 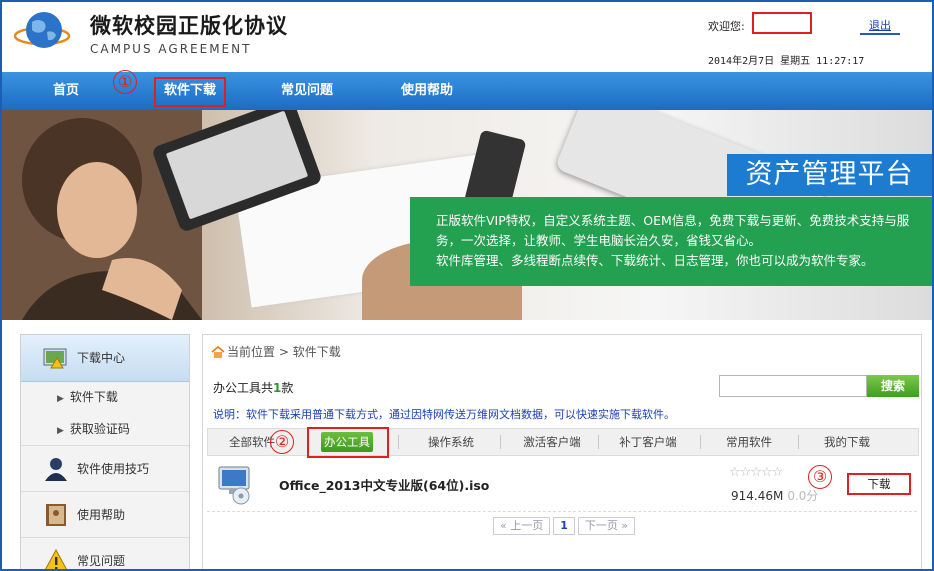 I want to click on count-prefix: 办公工具共, so click(x=243, y=388).